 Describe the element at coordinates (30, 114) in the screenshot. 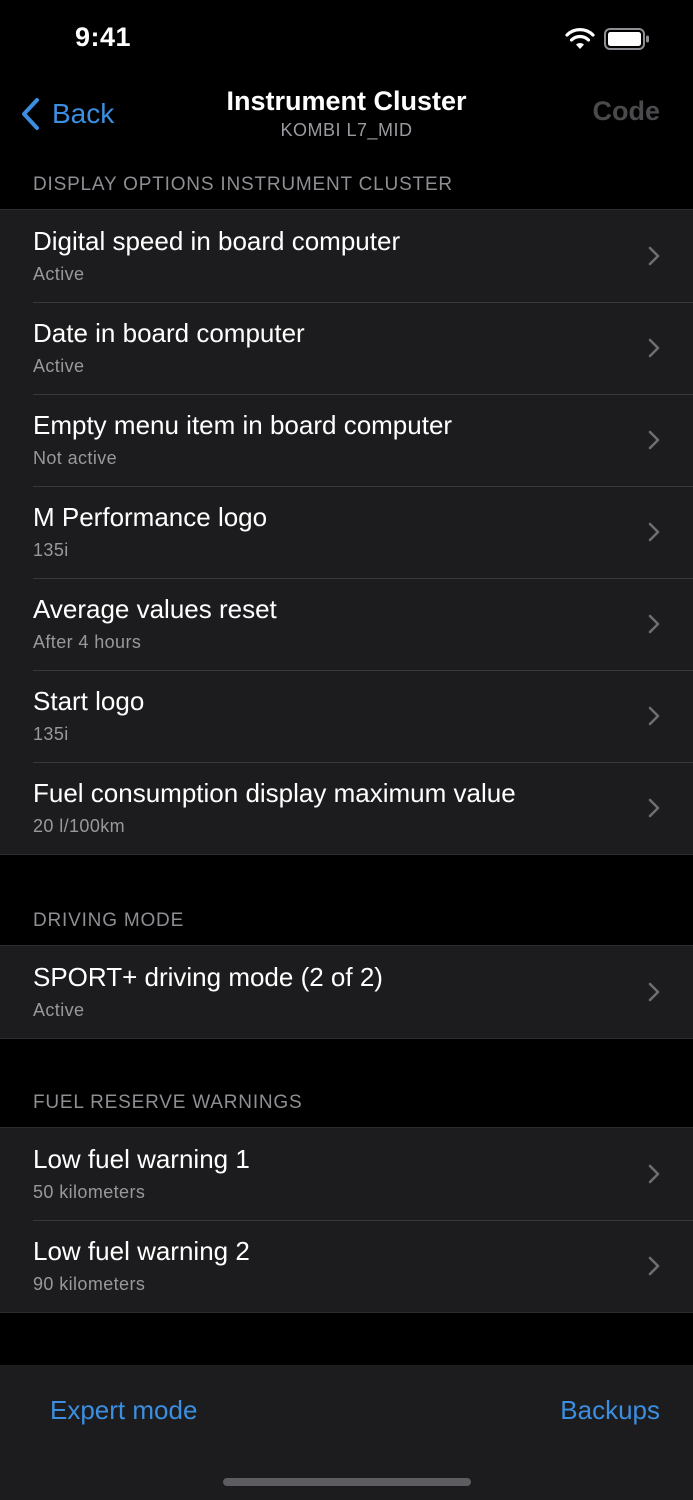

I see `chevron-left-icon` at that location.